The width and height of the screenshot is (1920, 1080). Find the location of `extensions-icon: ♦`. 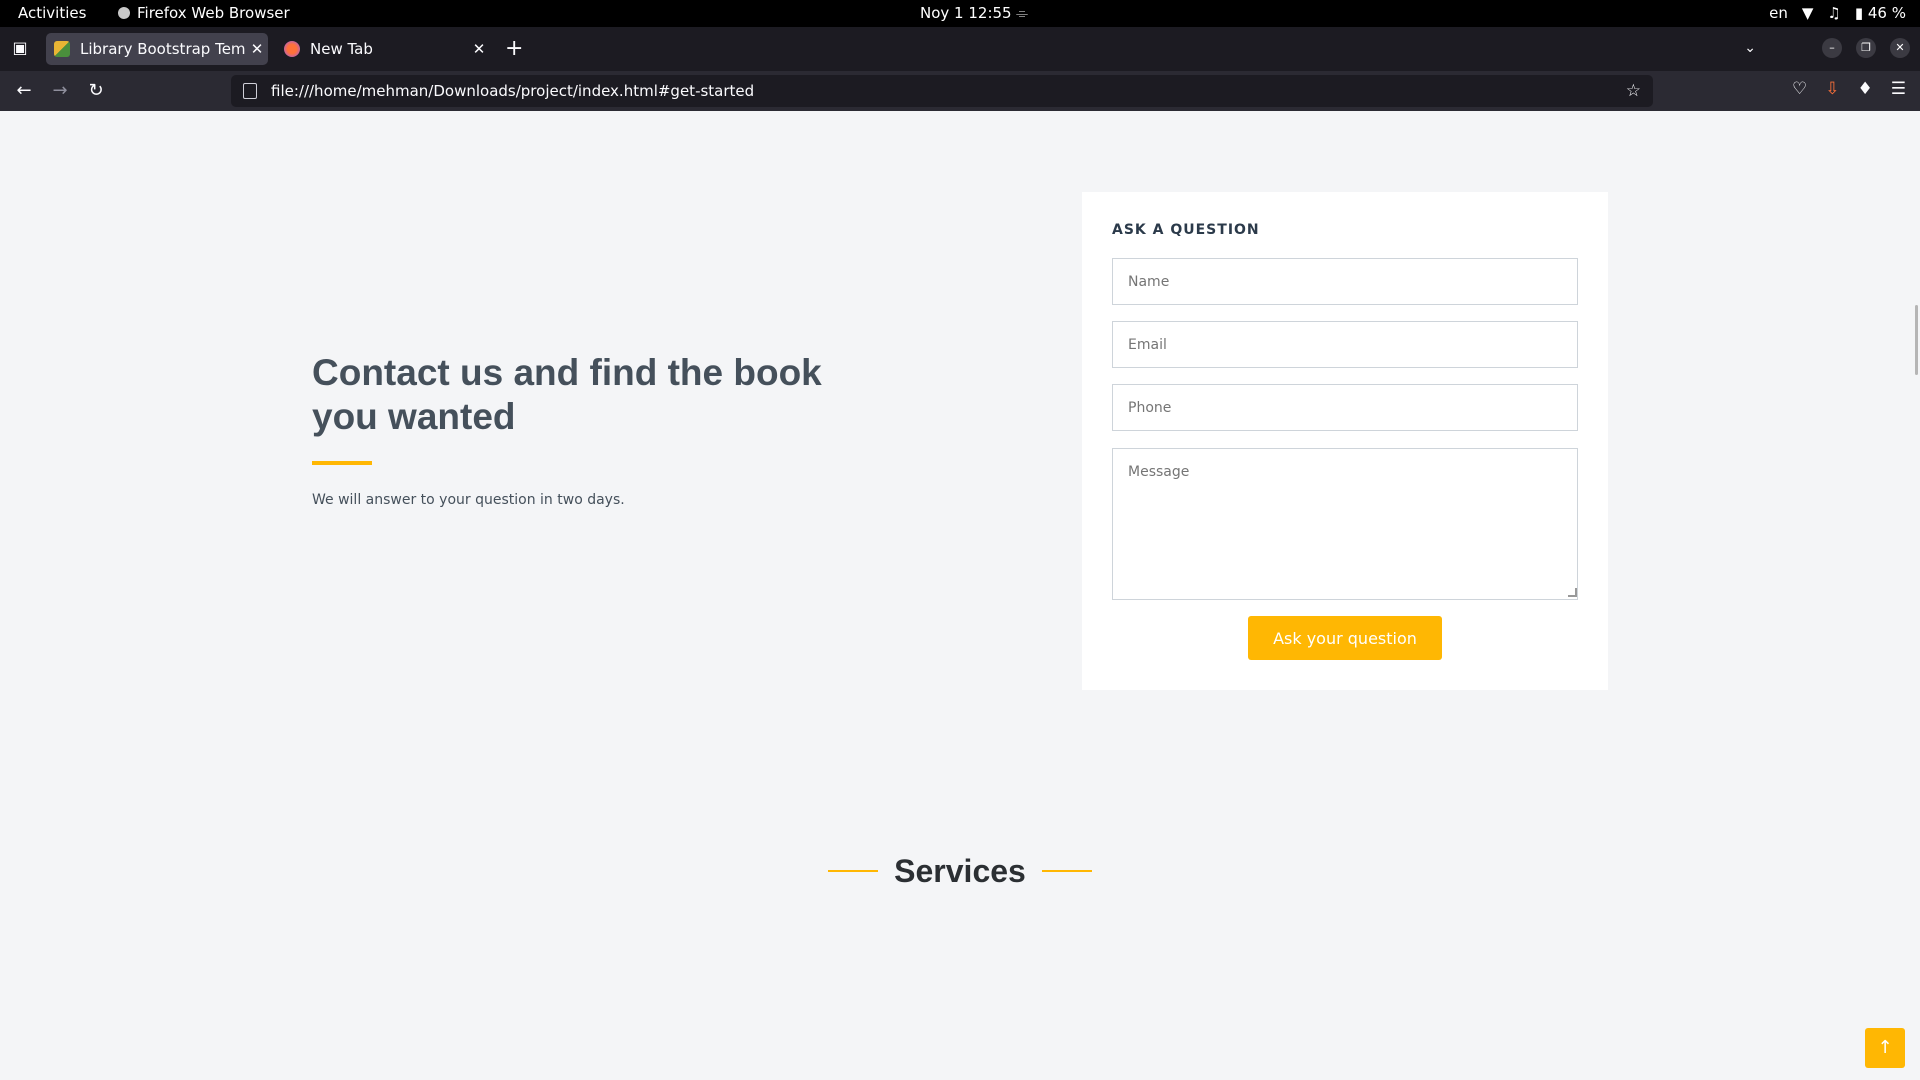

extensions-icon: ♦ is located at coordinates (1865, 89).